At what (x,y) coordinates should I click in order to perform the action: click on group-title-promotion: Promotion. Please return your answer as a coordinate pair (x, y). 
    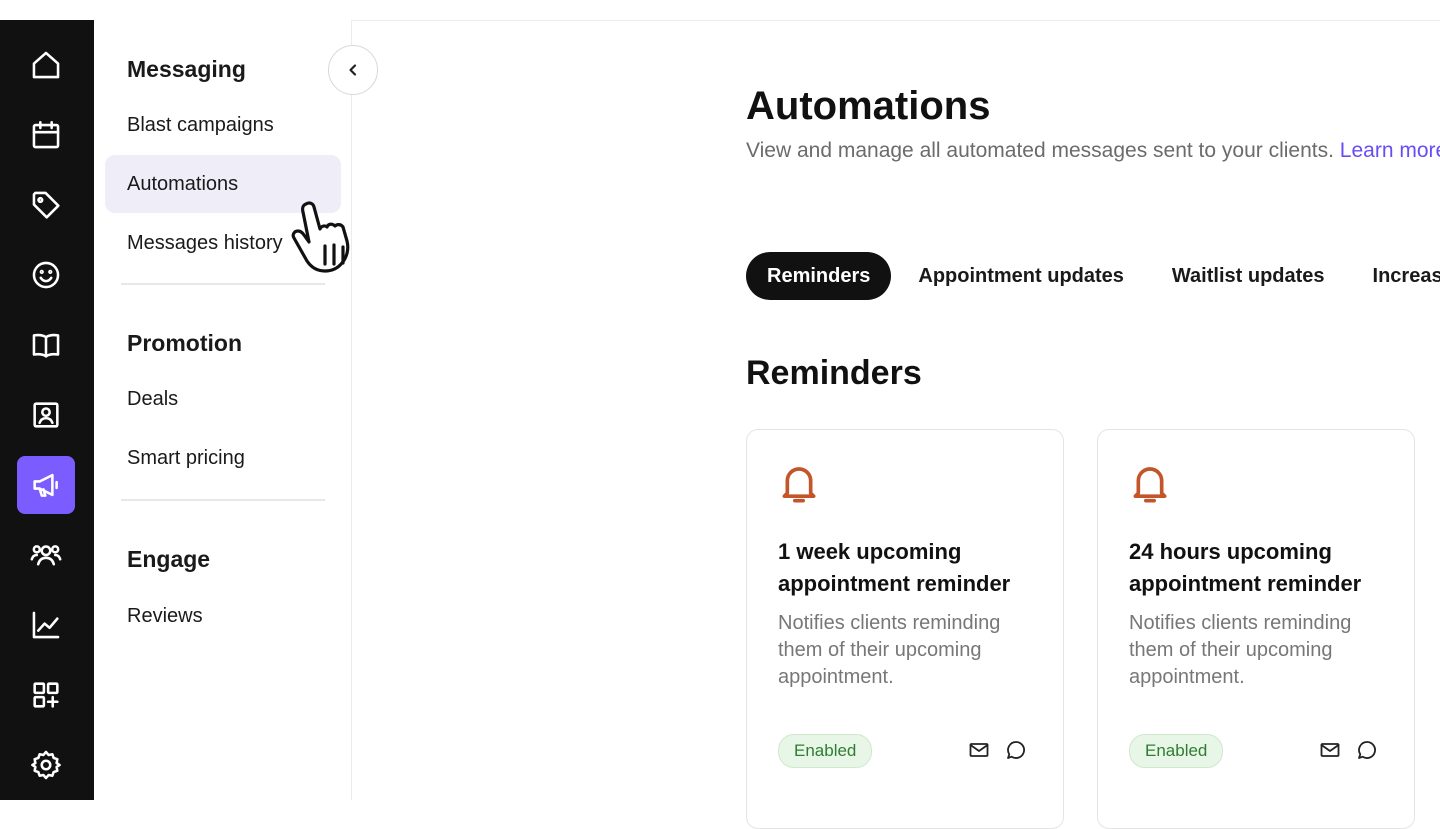
    Looking at the image, I should click on (184, 343).